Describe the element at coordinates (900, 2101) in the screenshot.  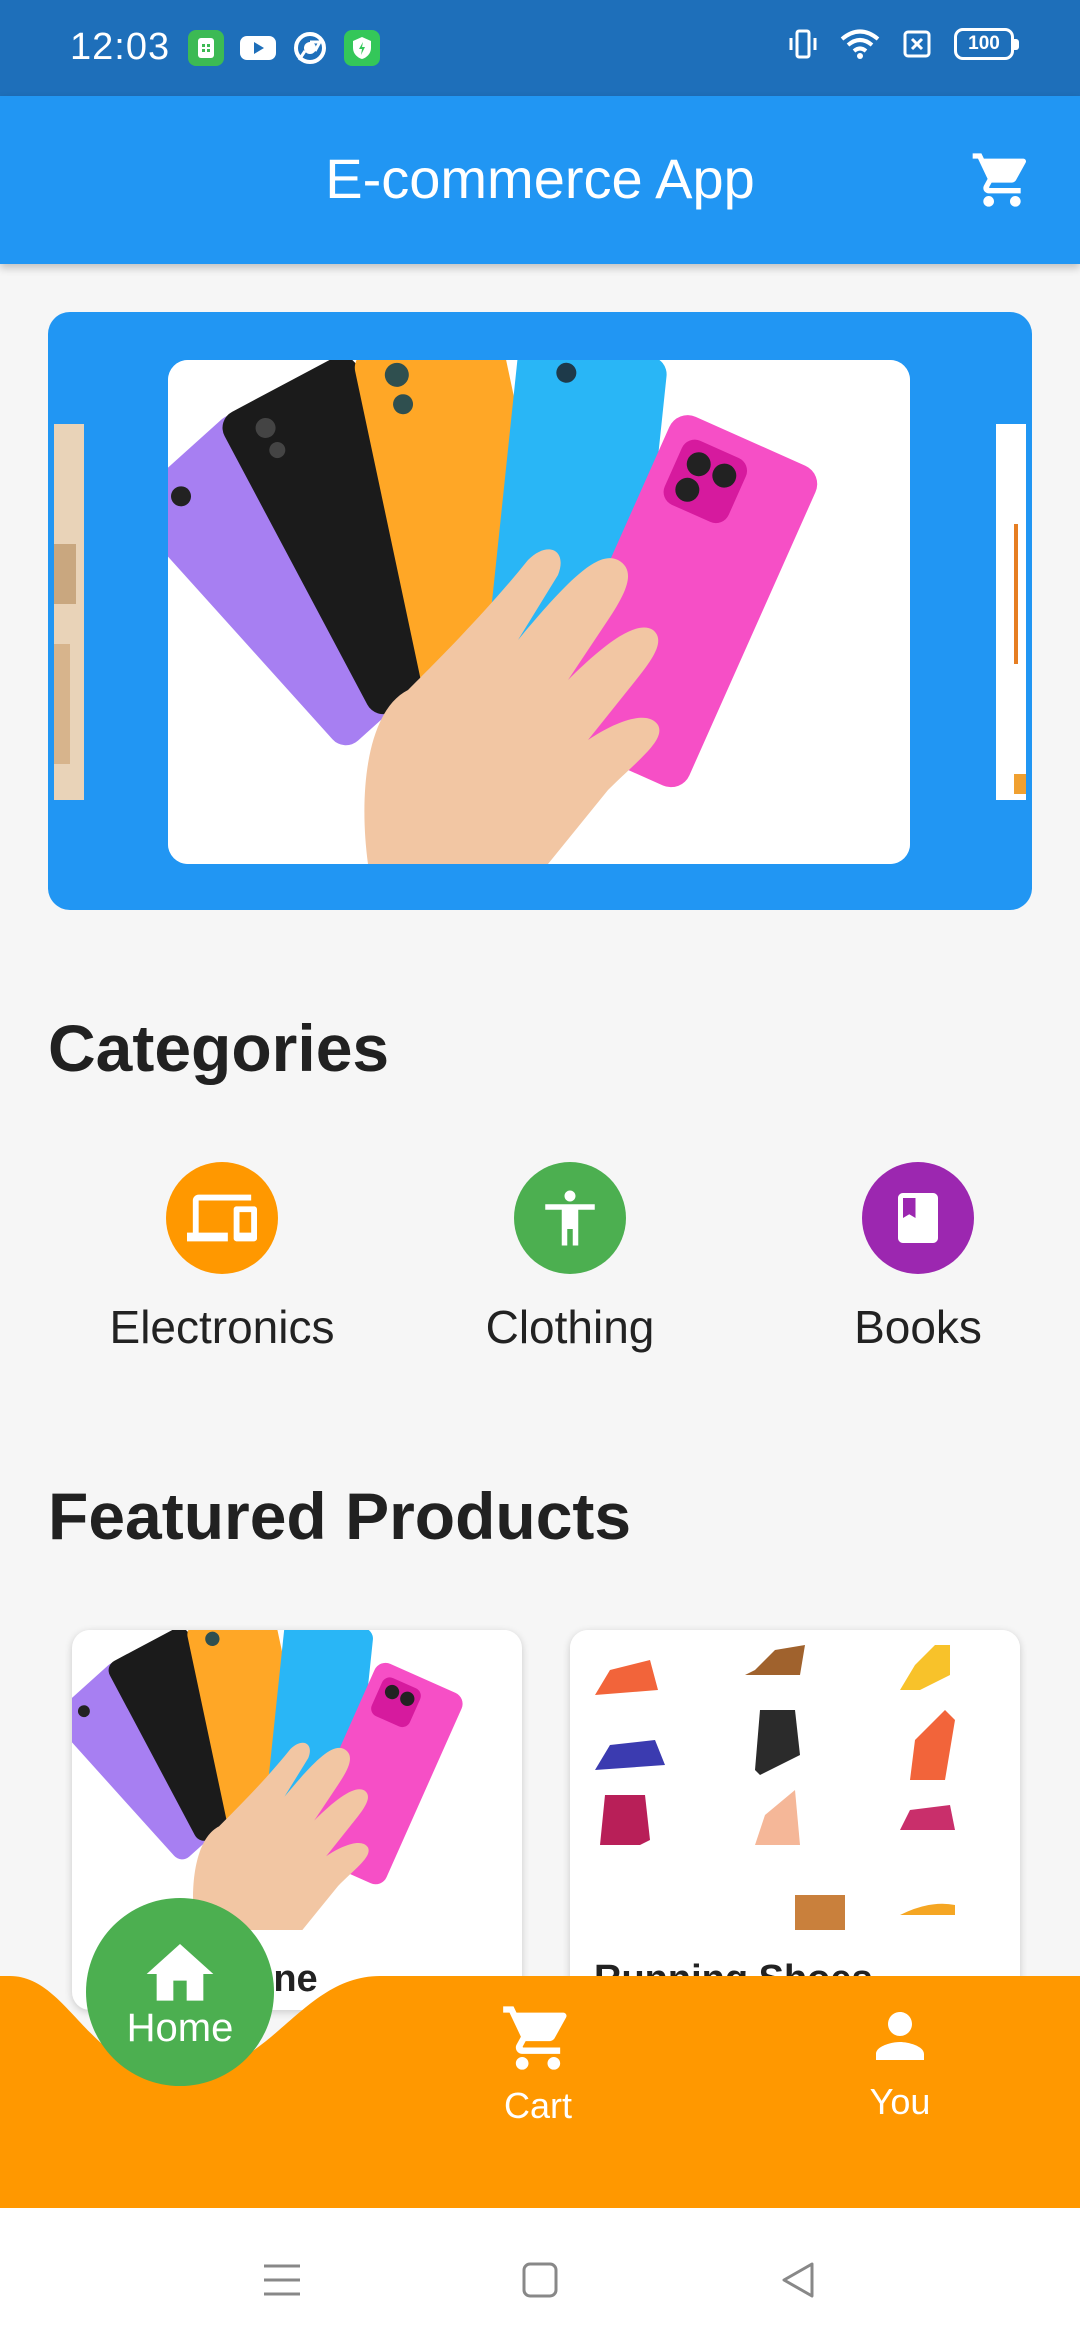
I see `nav-you-label: You` at that location.